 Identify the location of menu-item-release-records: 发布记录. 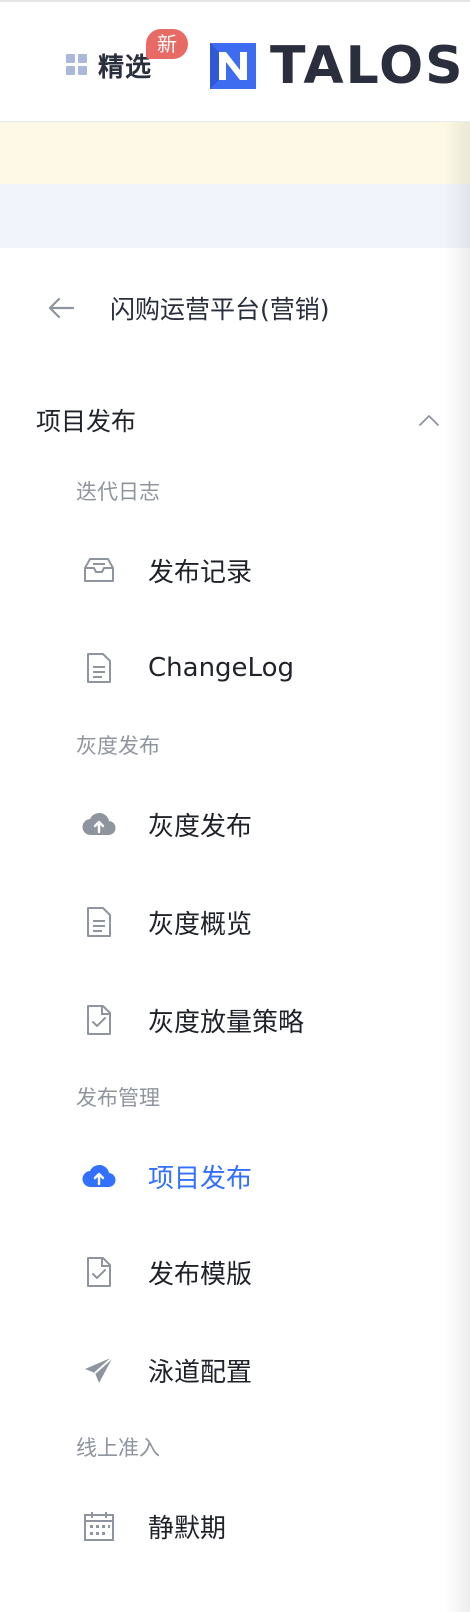
(220, 570).